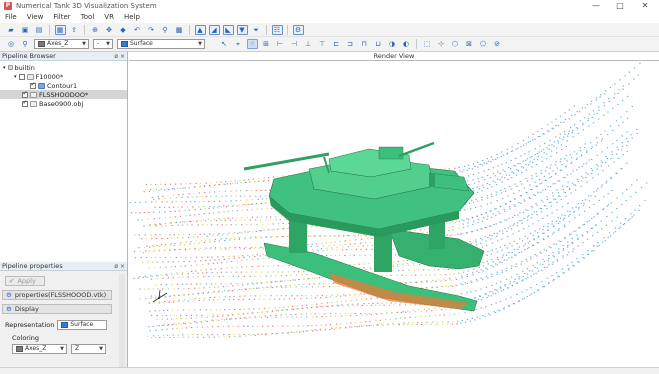 The height and width of the screenshot is (374, 659). What do you see at coordinates (620, 5) in the screenshot?
I see `maximize-button: □` at bounding box center [620, 5].